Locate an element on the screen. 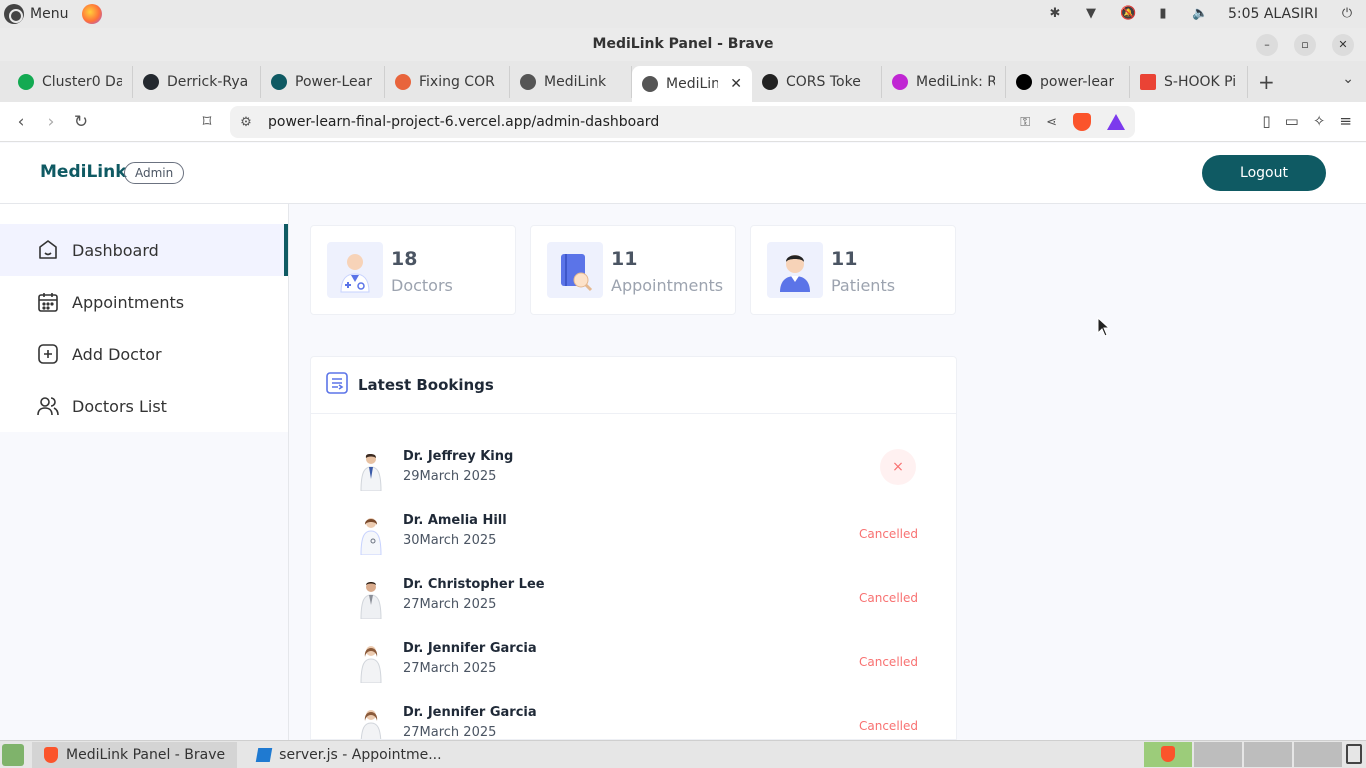 The width and height of the screenshot is (1366, 768). stat-card-patients: 11 Patients is located at coordinates (853, 270).